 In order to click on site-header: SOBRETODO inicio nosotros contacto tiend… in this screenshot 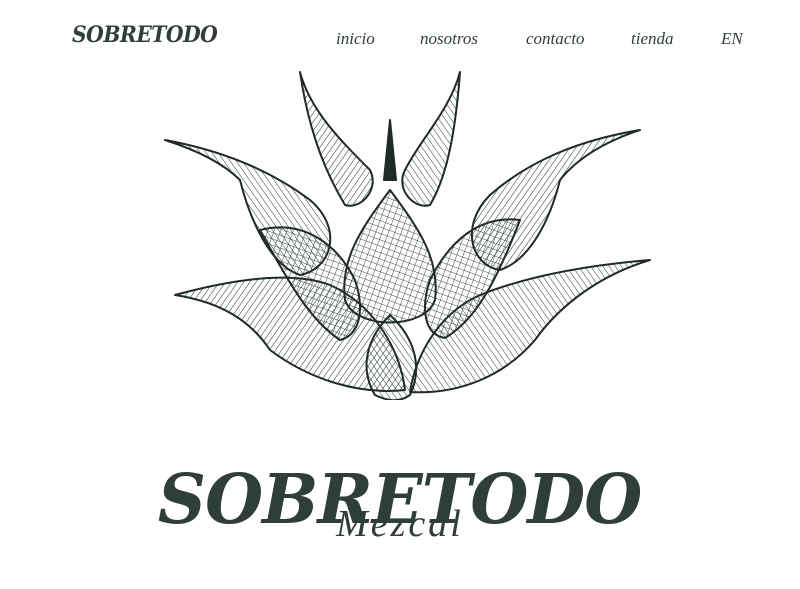, I will do `click(400, 38)`.